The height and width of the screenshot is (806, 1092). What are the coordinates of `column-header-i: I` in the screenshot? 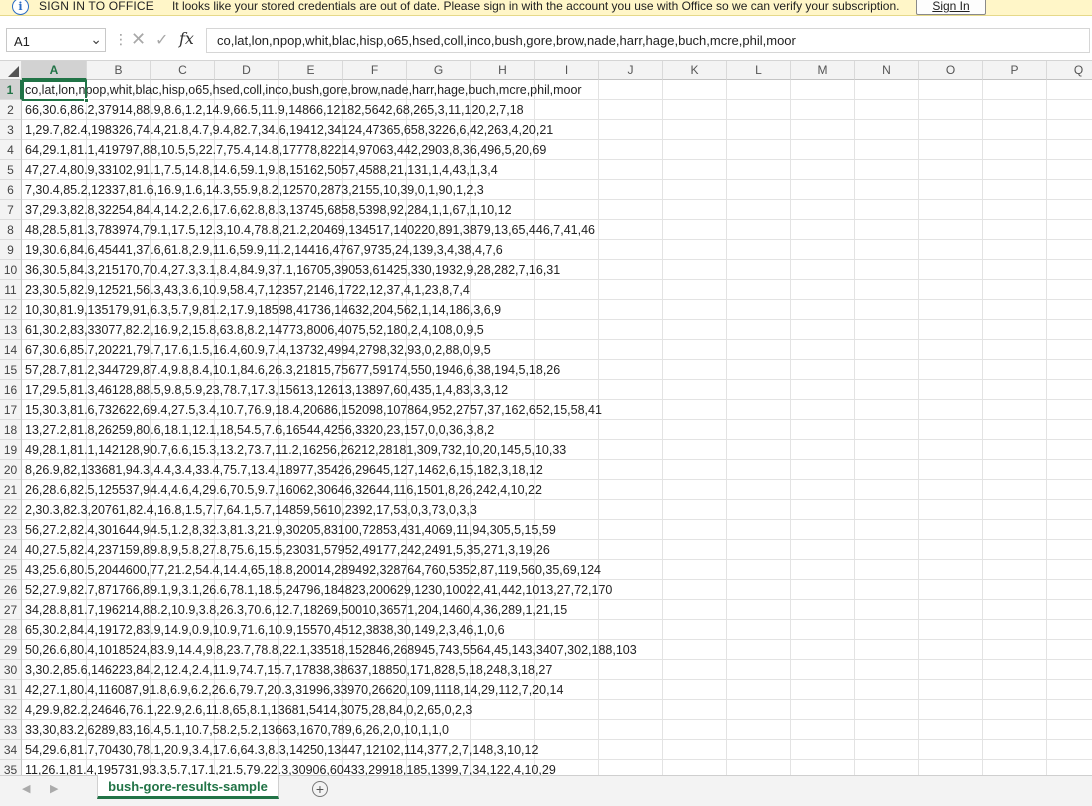 It's located at (567, 70).